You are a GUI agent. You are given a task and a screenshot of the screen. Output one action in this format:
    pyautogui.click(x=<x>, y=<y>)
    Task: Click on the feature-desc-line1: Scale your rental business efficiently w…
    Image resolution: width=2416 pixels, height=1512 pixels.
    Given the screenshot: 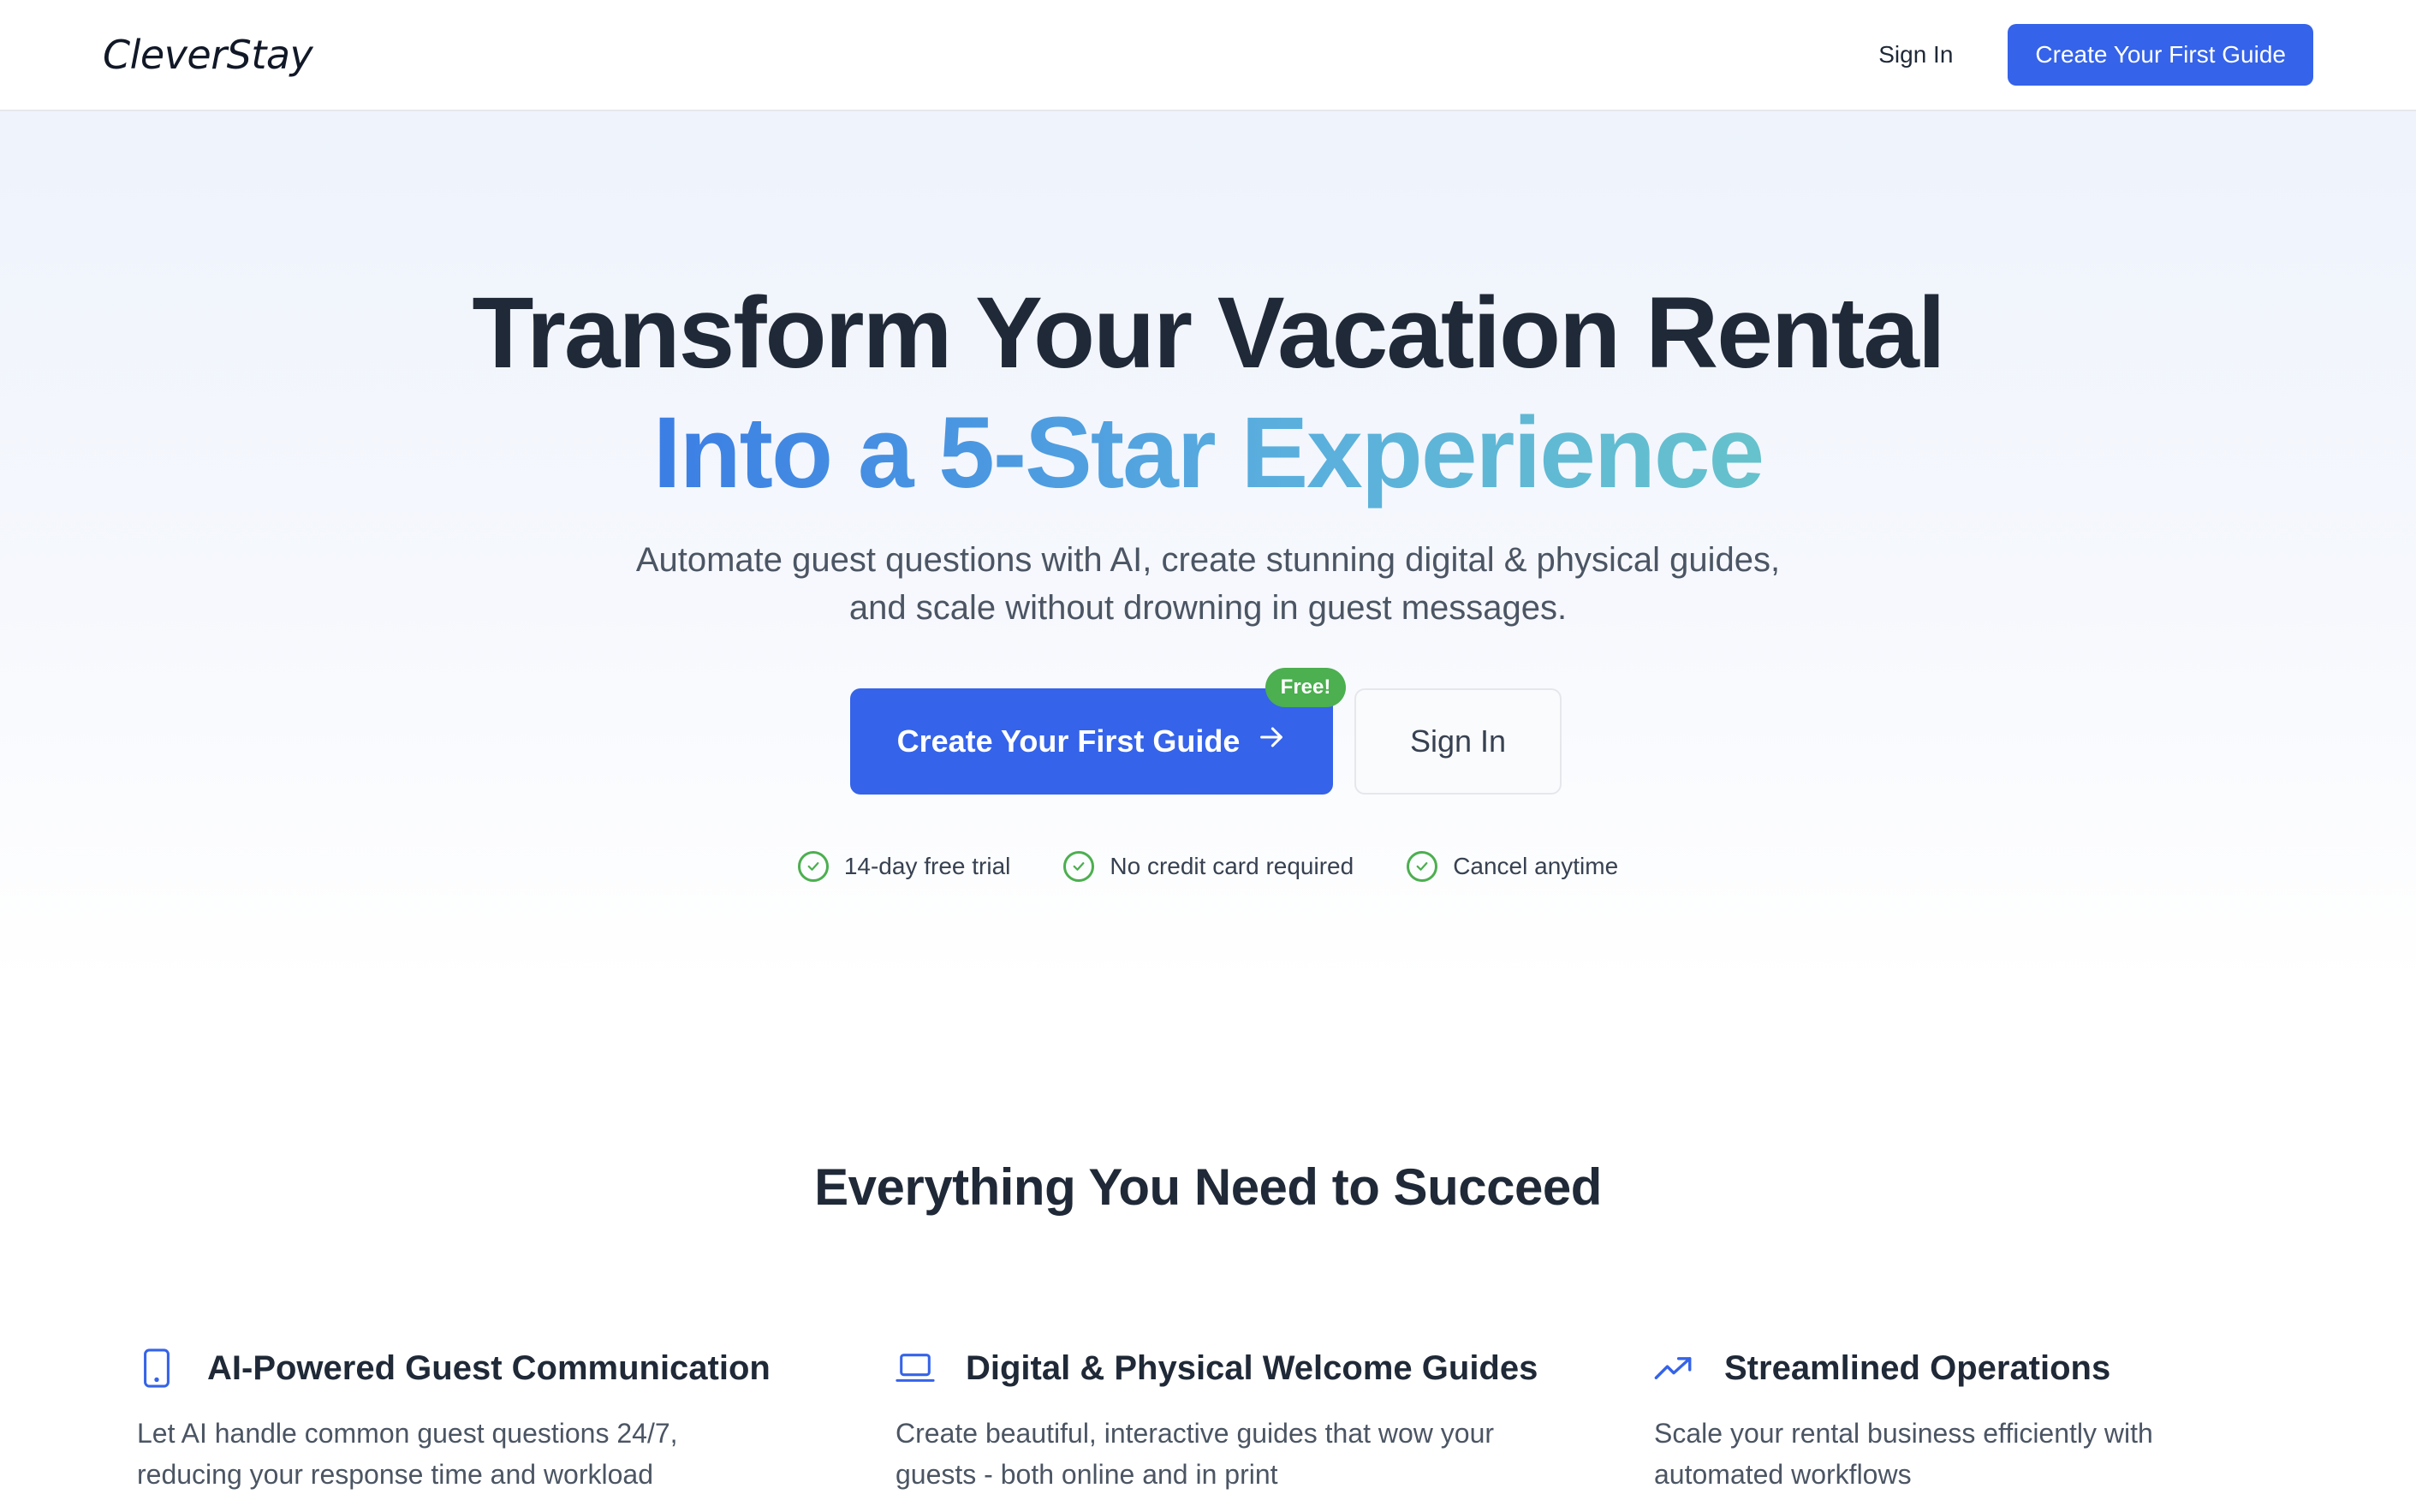 What is the action you would take?
    pyautogui.click(x=1904, y=1433)
    